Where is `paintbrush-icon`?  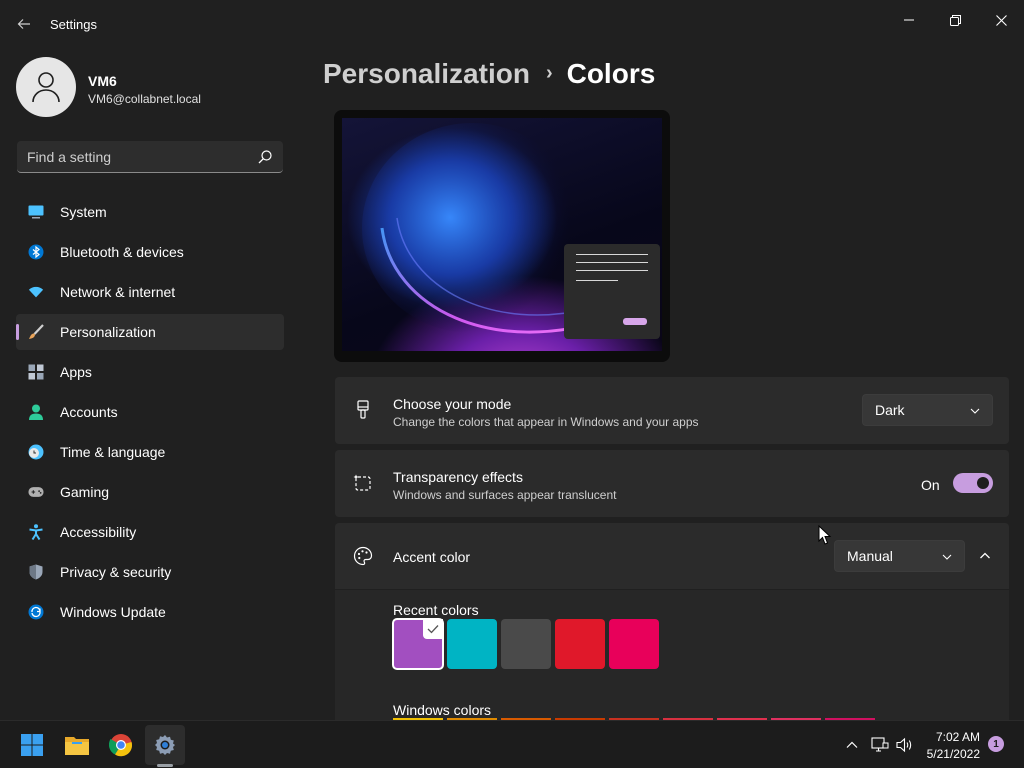
paintbrush-icon is located at coordinates (363, 410).